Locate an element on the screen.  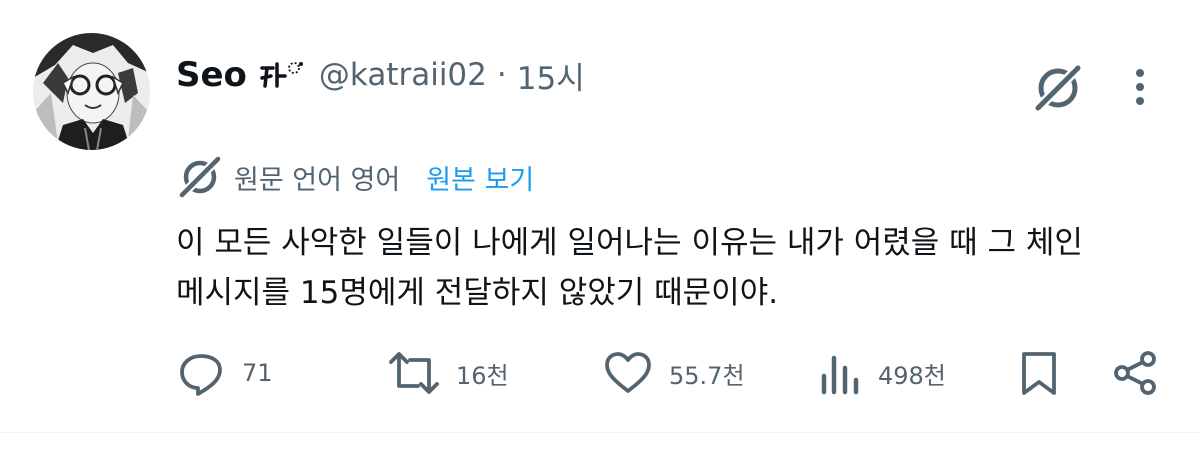
like-button: 55.7천 is located at coordinates (674, 373).